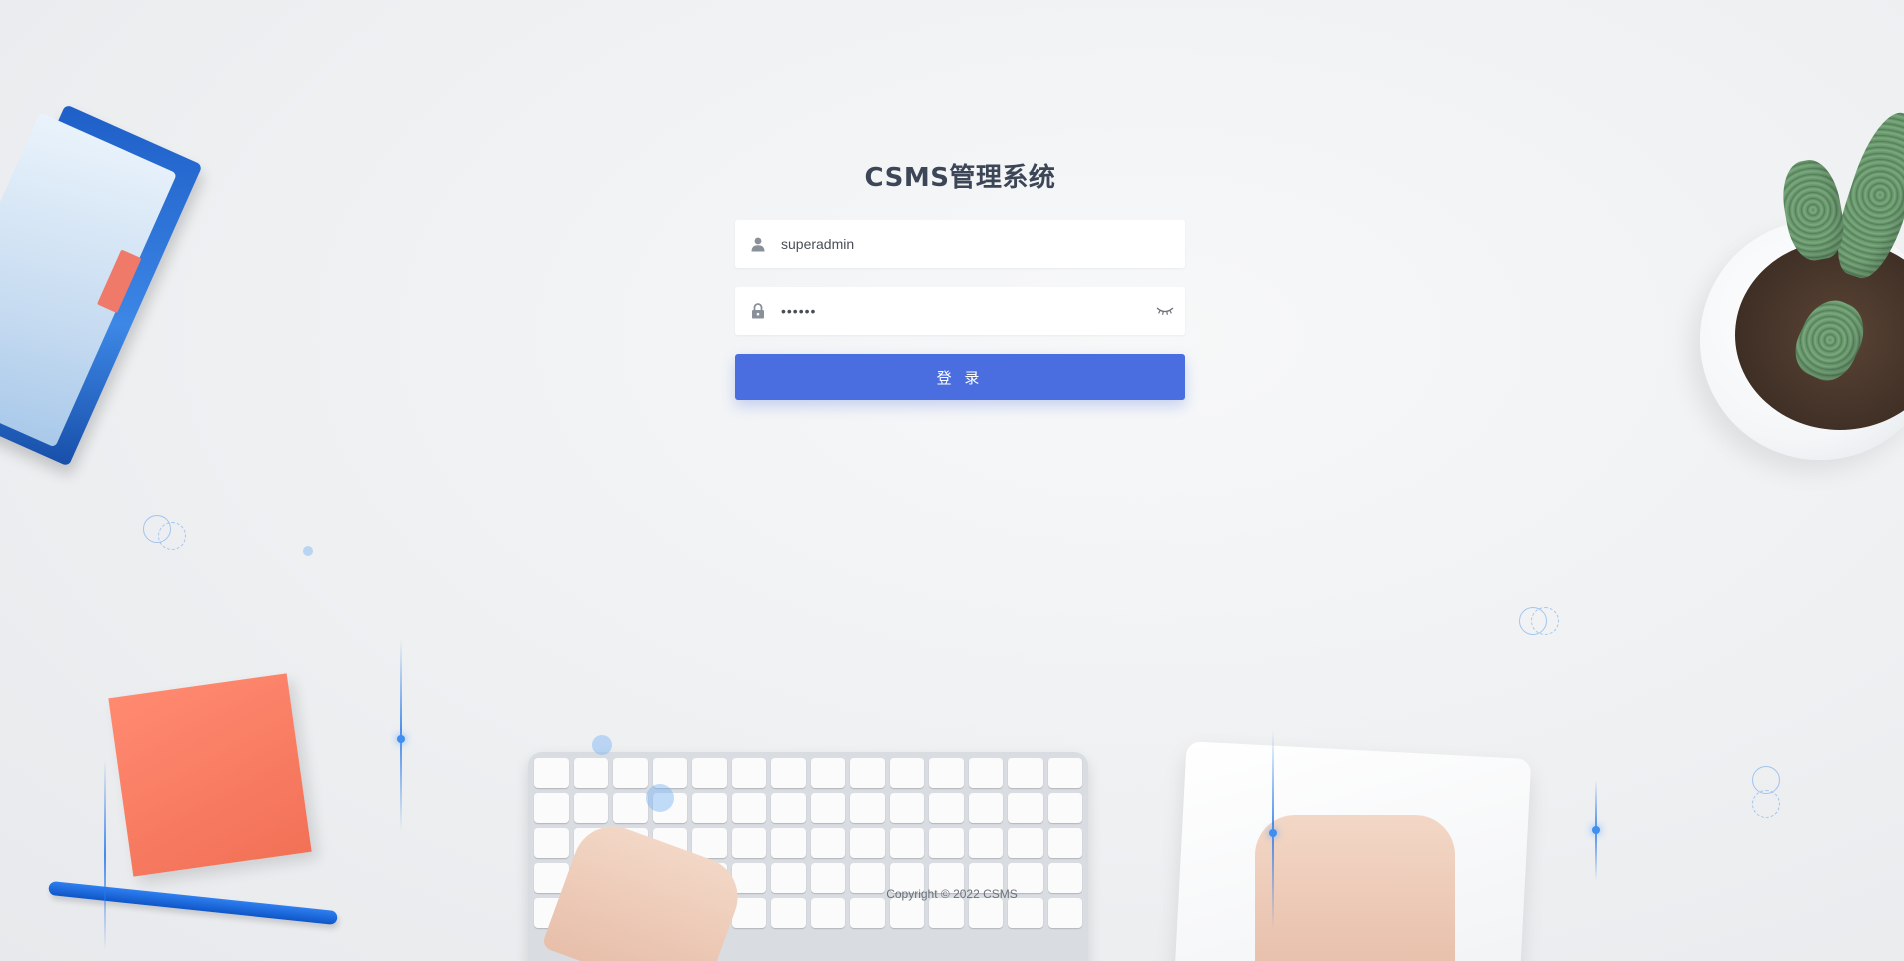 The height and width of the screenshot is (961, 1904). I want to click on sticky-note-decoration, so click(210, 775).